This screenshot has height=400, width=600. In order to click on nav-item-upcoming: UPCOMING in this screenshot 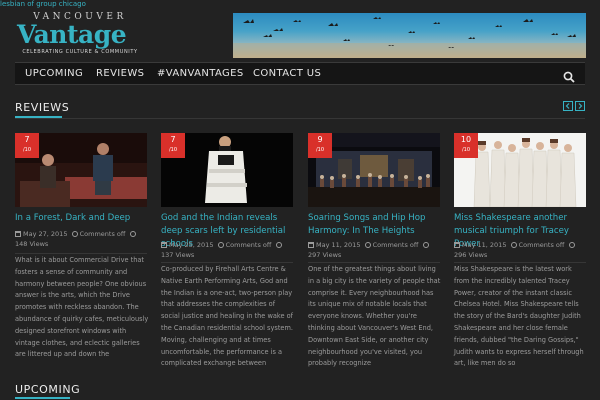, I will do `click(54, 73)`.